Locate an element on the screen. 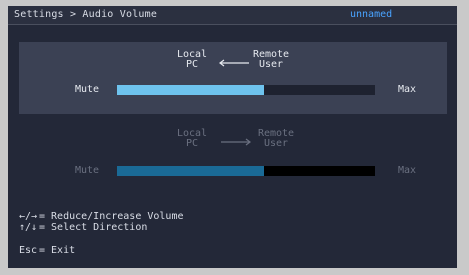  user-name: unnamed is located at coordinates (371, 14).